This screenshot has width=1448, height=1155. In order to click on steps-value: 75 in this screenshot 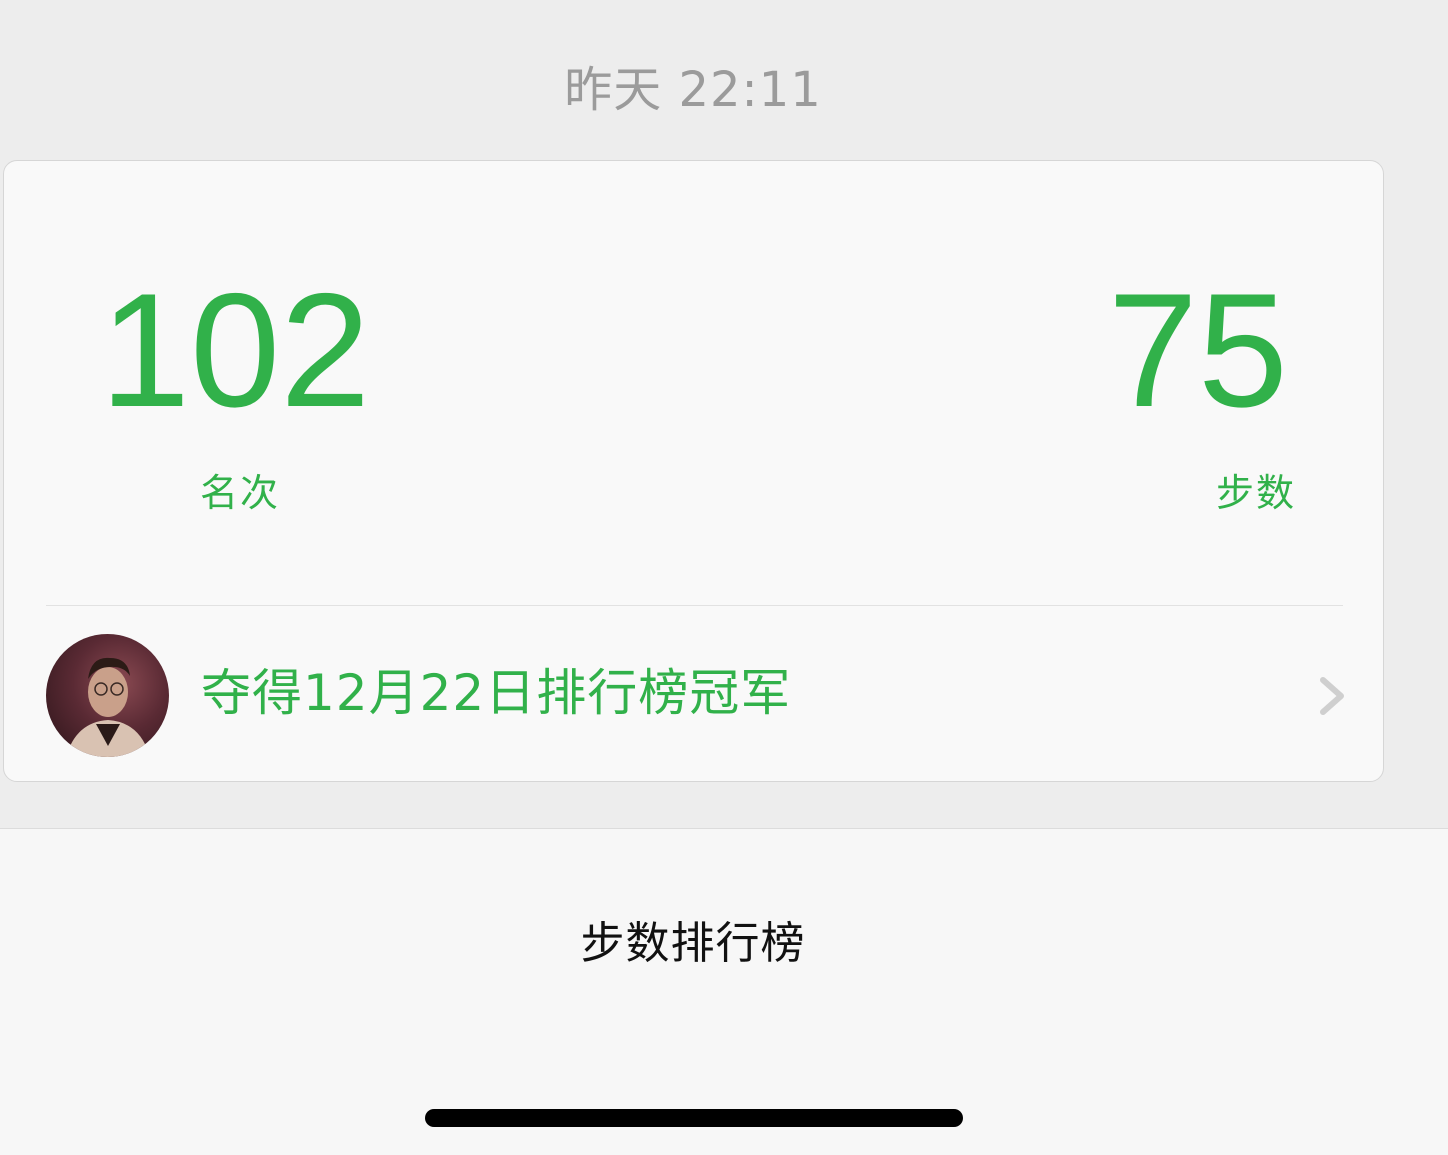, I will do `click(1197, 350)`.